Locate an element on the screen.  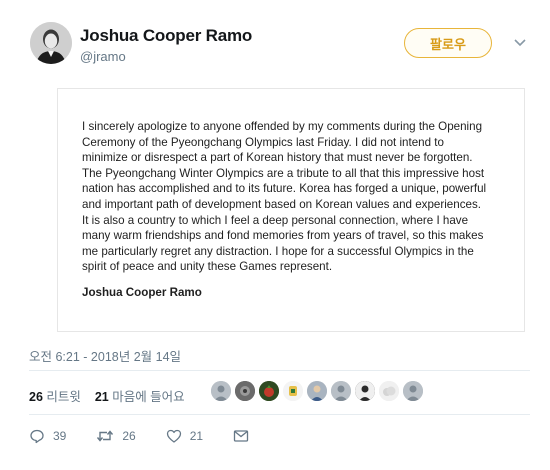
chevron-down-icon is located at coordinates (520, 42).